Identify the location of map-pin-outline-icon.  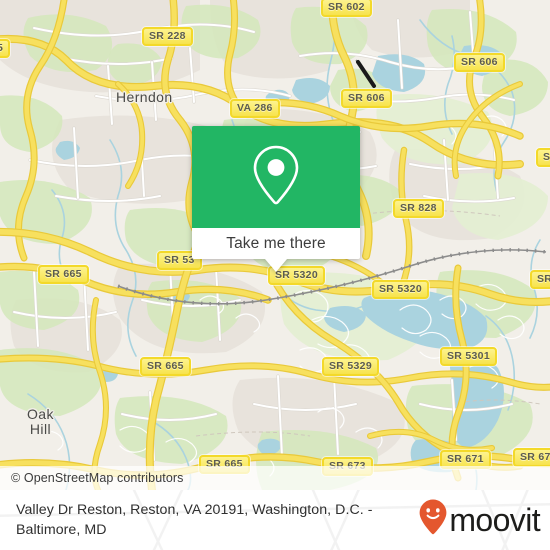
(276, 177).